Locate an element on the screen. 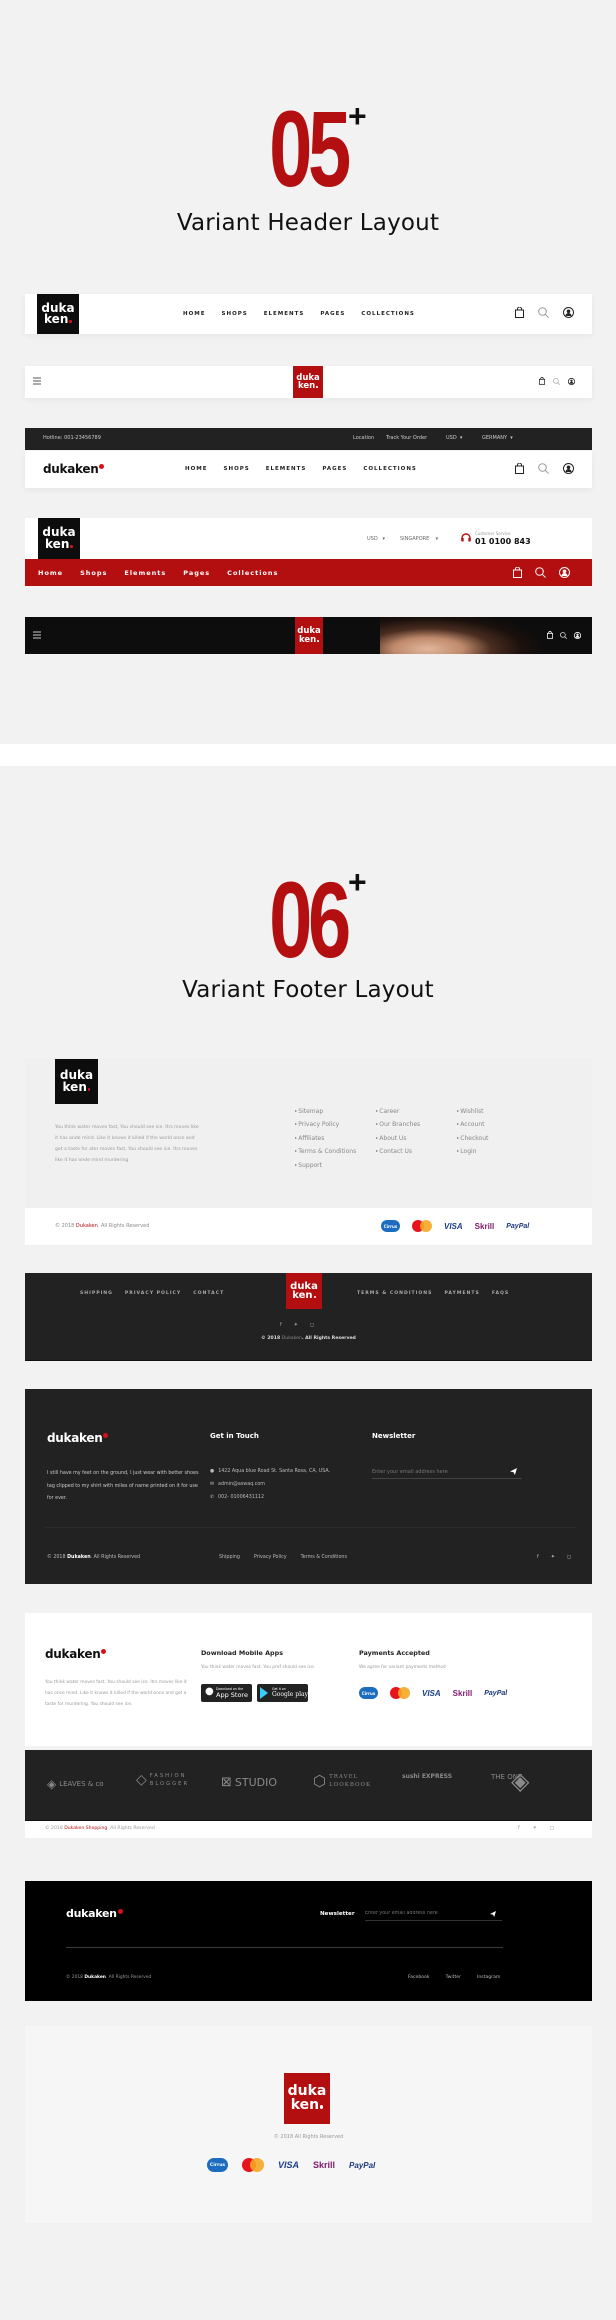 The width and height of the screenshot is (616, 2320). link-contact: CONTACT is located at coordinates (208, 1293).